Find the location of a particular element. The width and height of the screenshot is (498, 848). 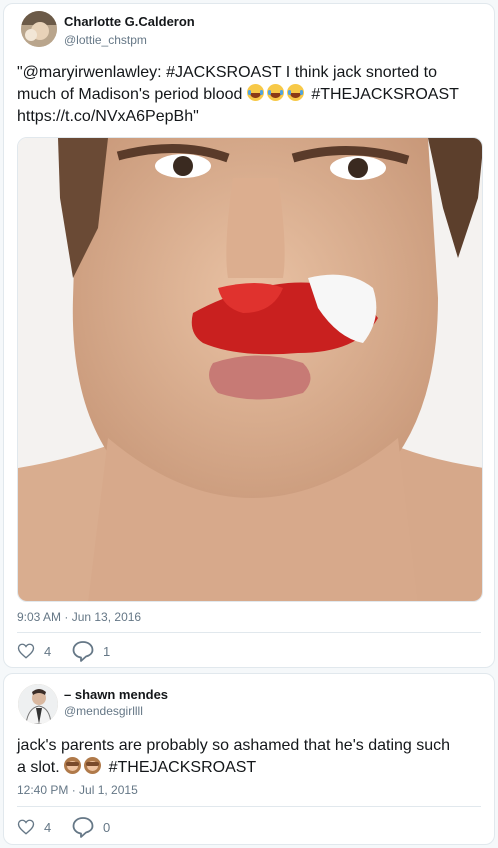

reply-action: 0 is located at coordinates (90, 827).